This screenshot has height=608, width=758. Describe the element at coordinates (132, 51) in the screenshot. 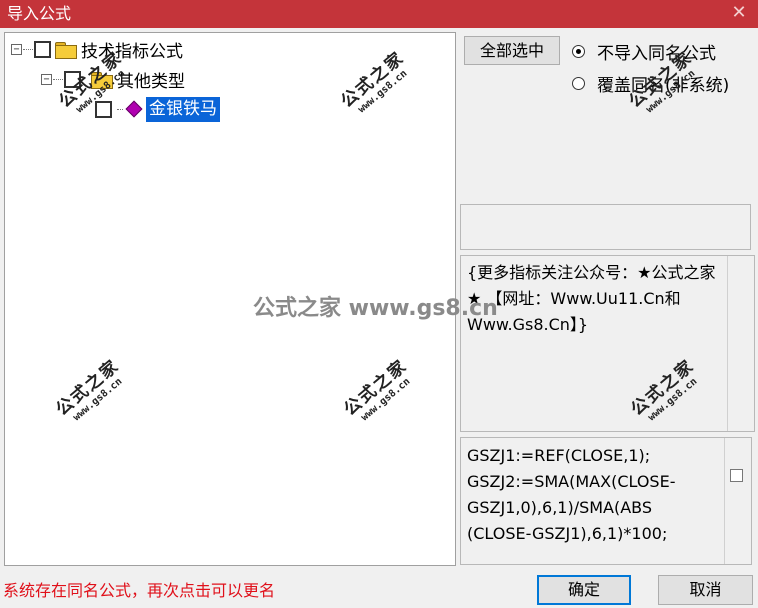

I see `tree-node-label: 技术指标公式` at that location.